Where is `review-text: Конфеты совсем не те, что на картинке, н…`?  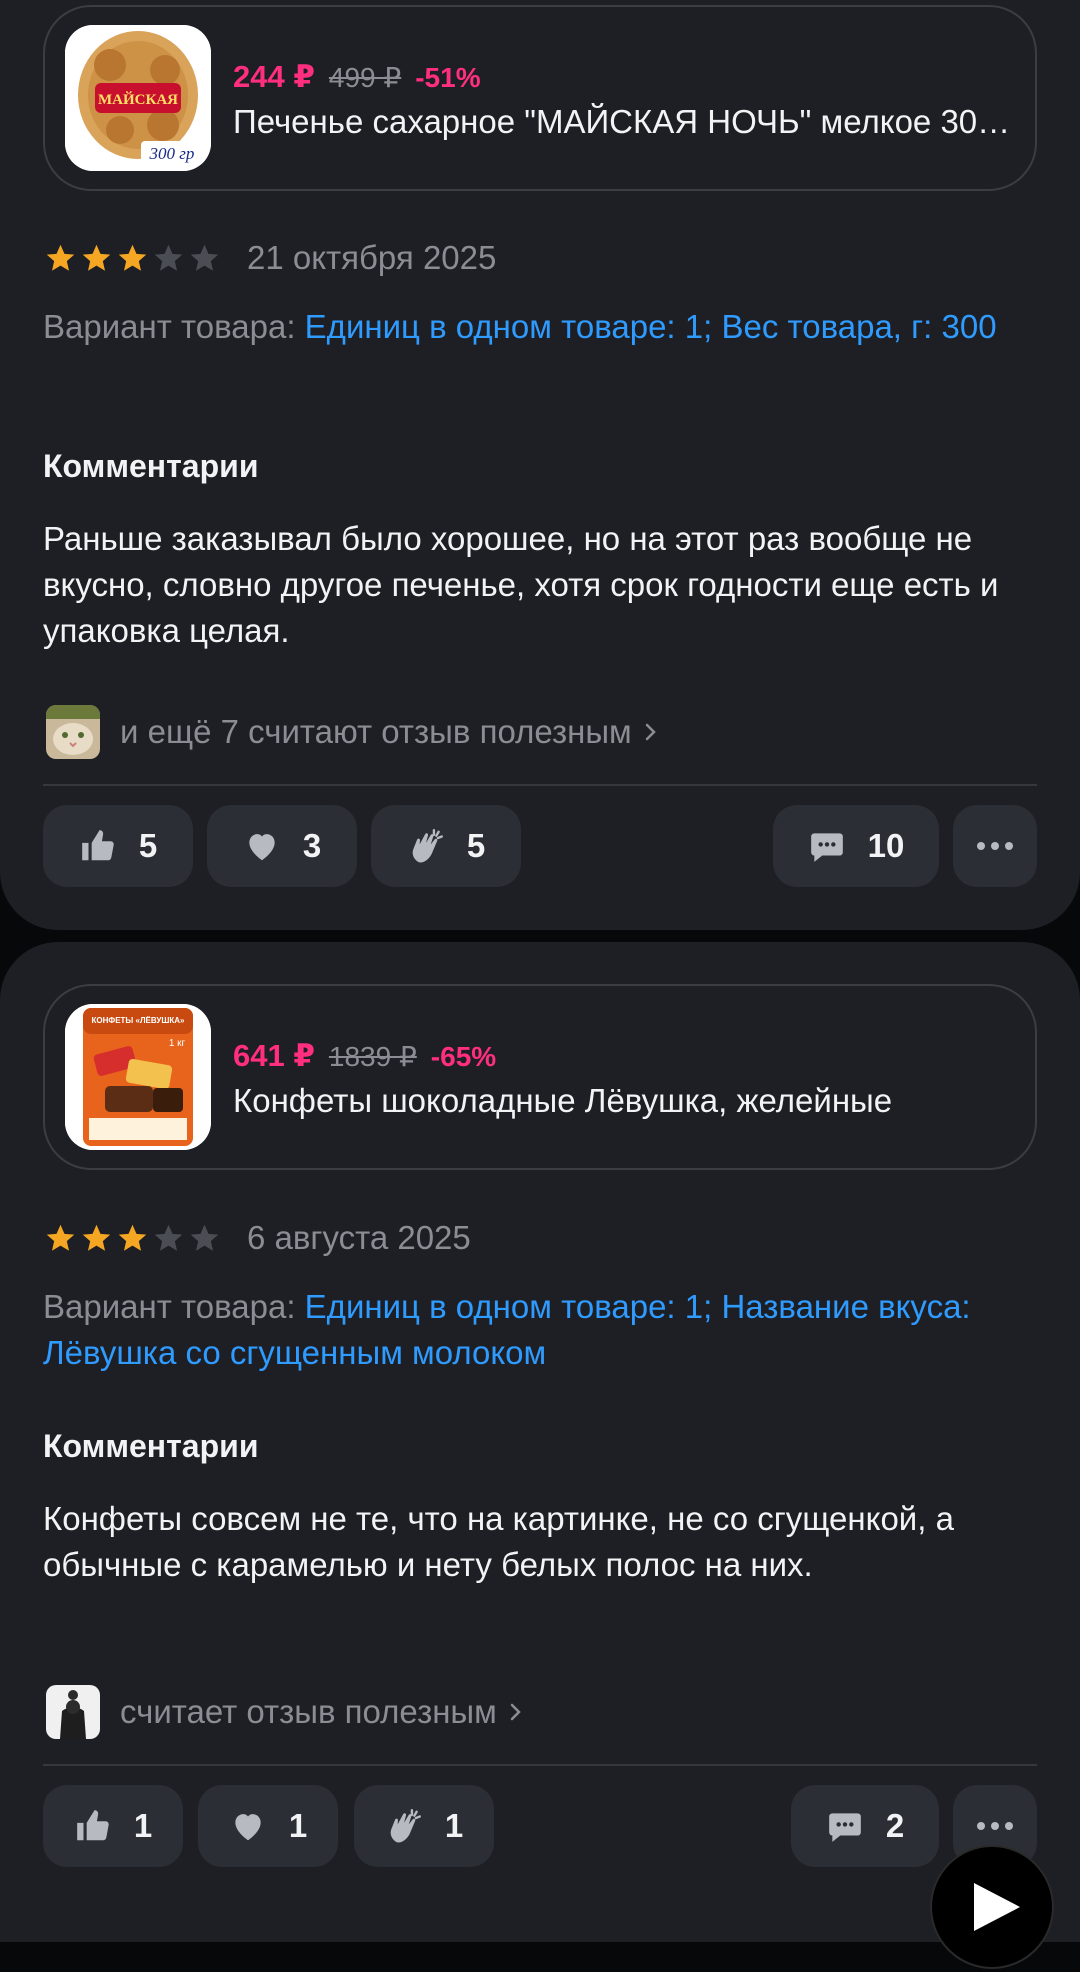
review-text: Конфеты совсем не те, что на картинке, н… is located at coordinates (498, 1541).